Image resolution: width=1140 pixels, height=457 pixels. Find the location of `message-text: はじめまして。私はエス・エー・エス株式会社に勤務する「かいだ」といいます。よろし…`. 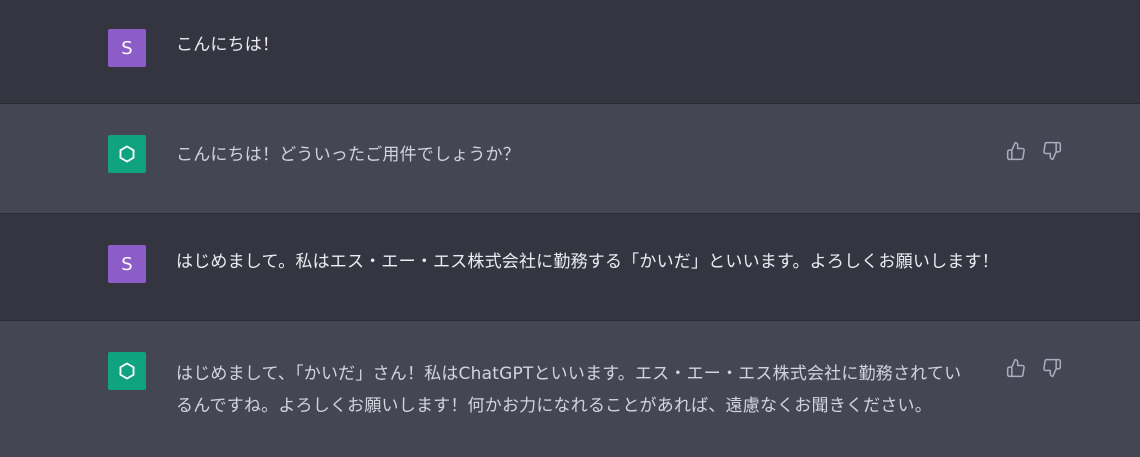

message-text: はじめまして。私はエス・エー・エス株式会社に勤務する「かいだ」といいます。よろし… is located at coordinates (587, 262).